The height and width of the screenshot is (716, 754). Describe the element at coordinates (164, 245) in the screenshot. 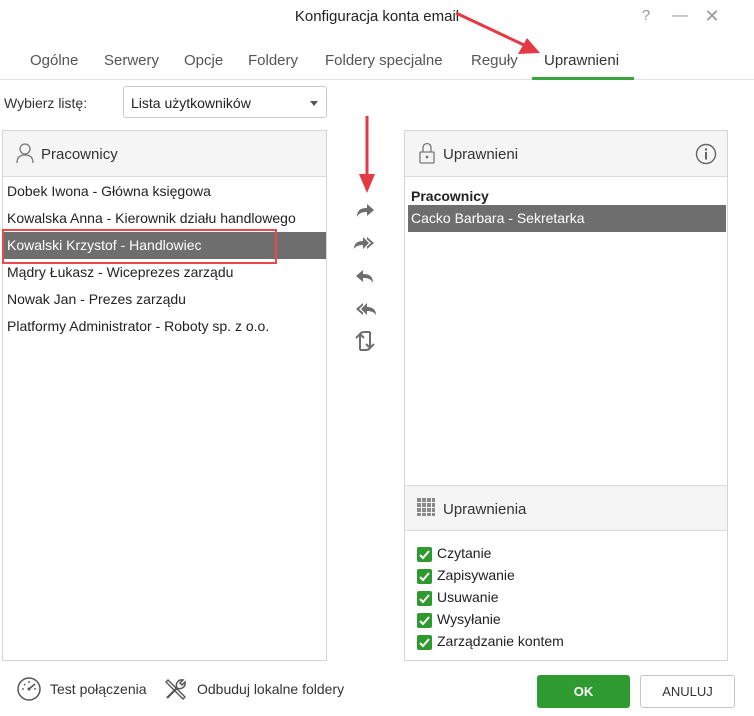

I see `list-item-selected: Kowalski Krzystof - Handlowiec` at that location.